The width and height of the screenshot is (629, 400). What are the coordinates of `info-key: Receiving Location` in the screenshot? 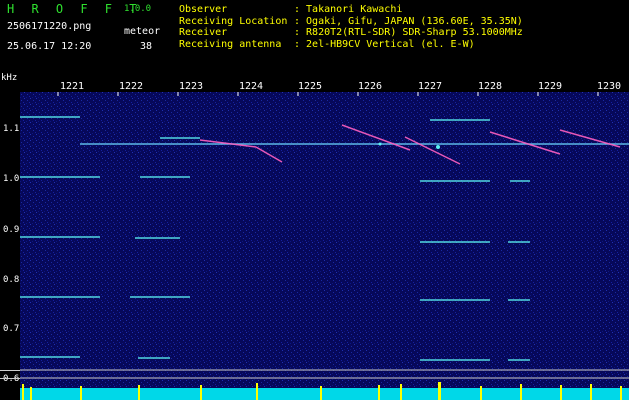 It's located at (233, 21).